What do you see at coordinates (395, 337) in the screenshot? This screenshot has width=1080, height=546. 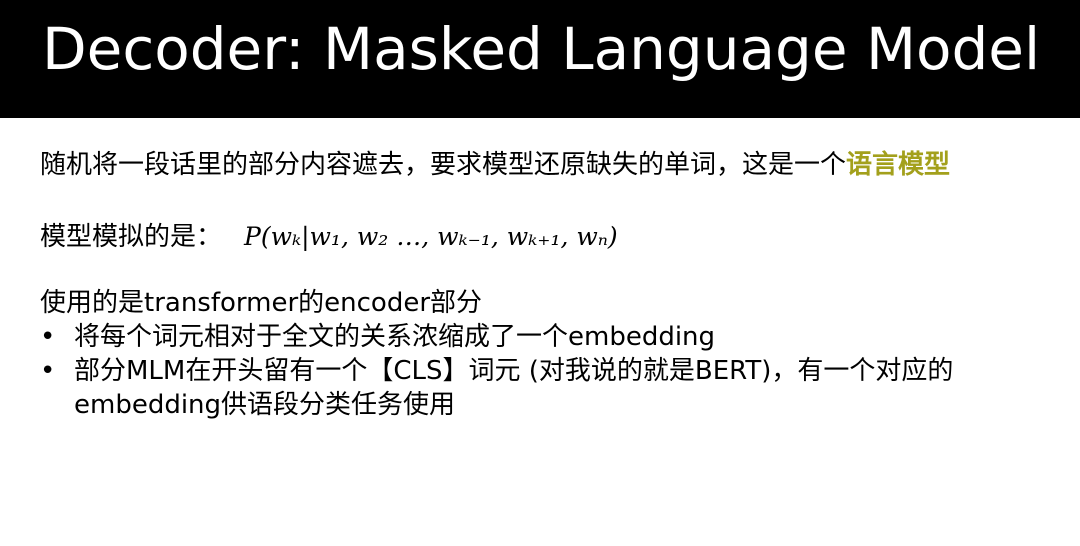 I see `bullet-text: 将每个词元相对于全文的关系浓缩成了一个embedding` at bounding box center [395, 337].